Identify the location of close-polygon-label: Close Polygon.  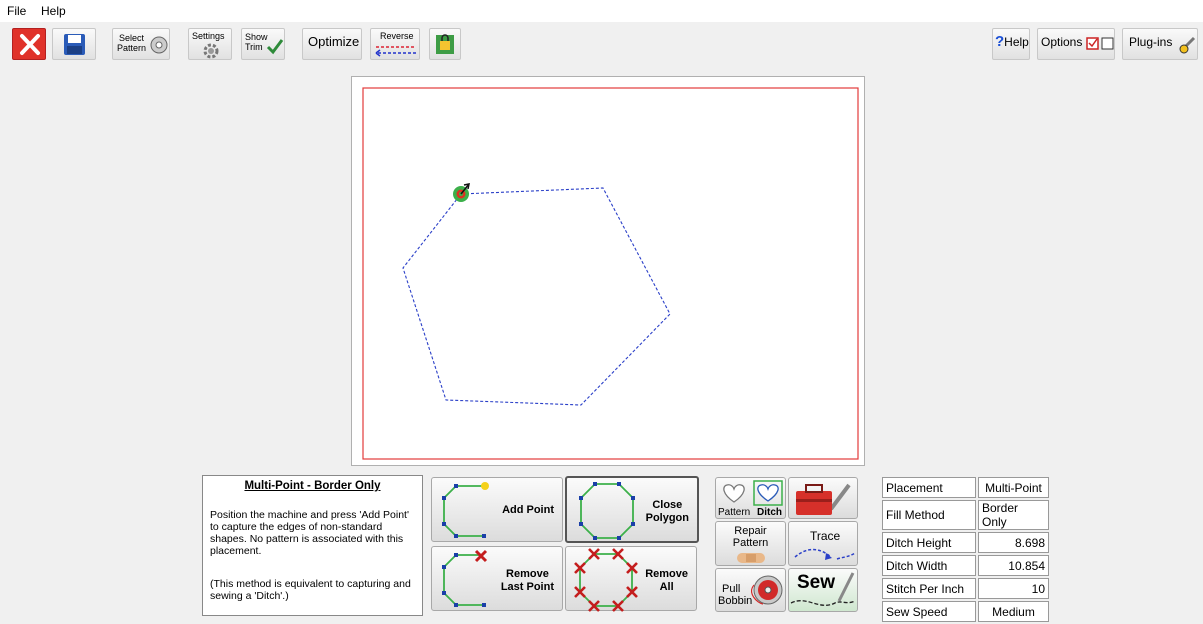
(667, 511).